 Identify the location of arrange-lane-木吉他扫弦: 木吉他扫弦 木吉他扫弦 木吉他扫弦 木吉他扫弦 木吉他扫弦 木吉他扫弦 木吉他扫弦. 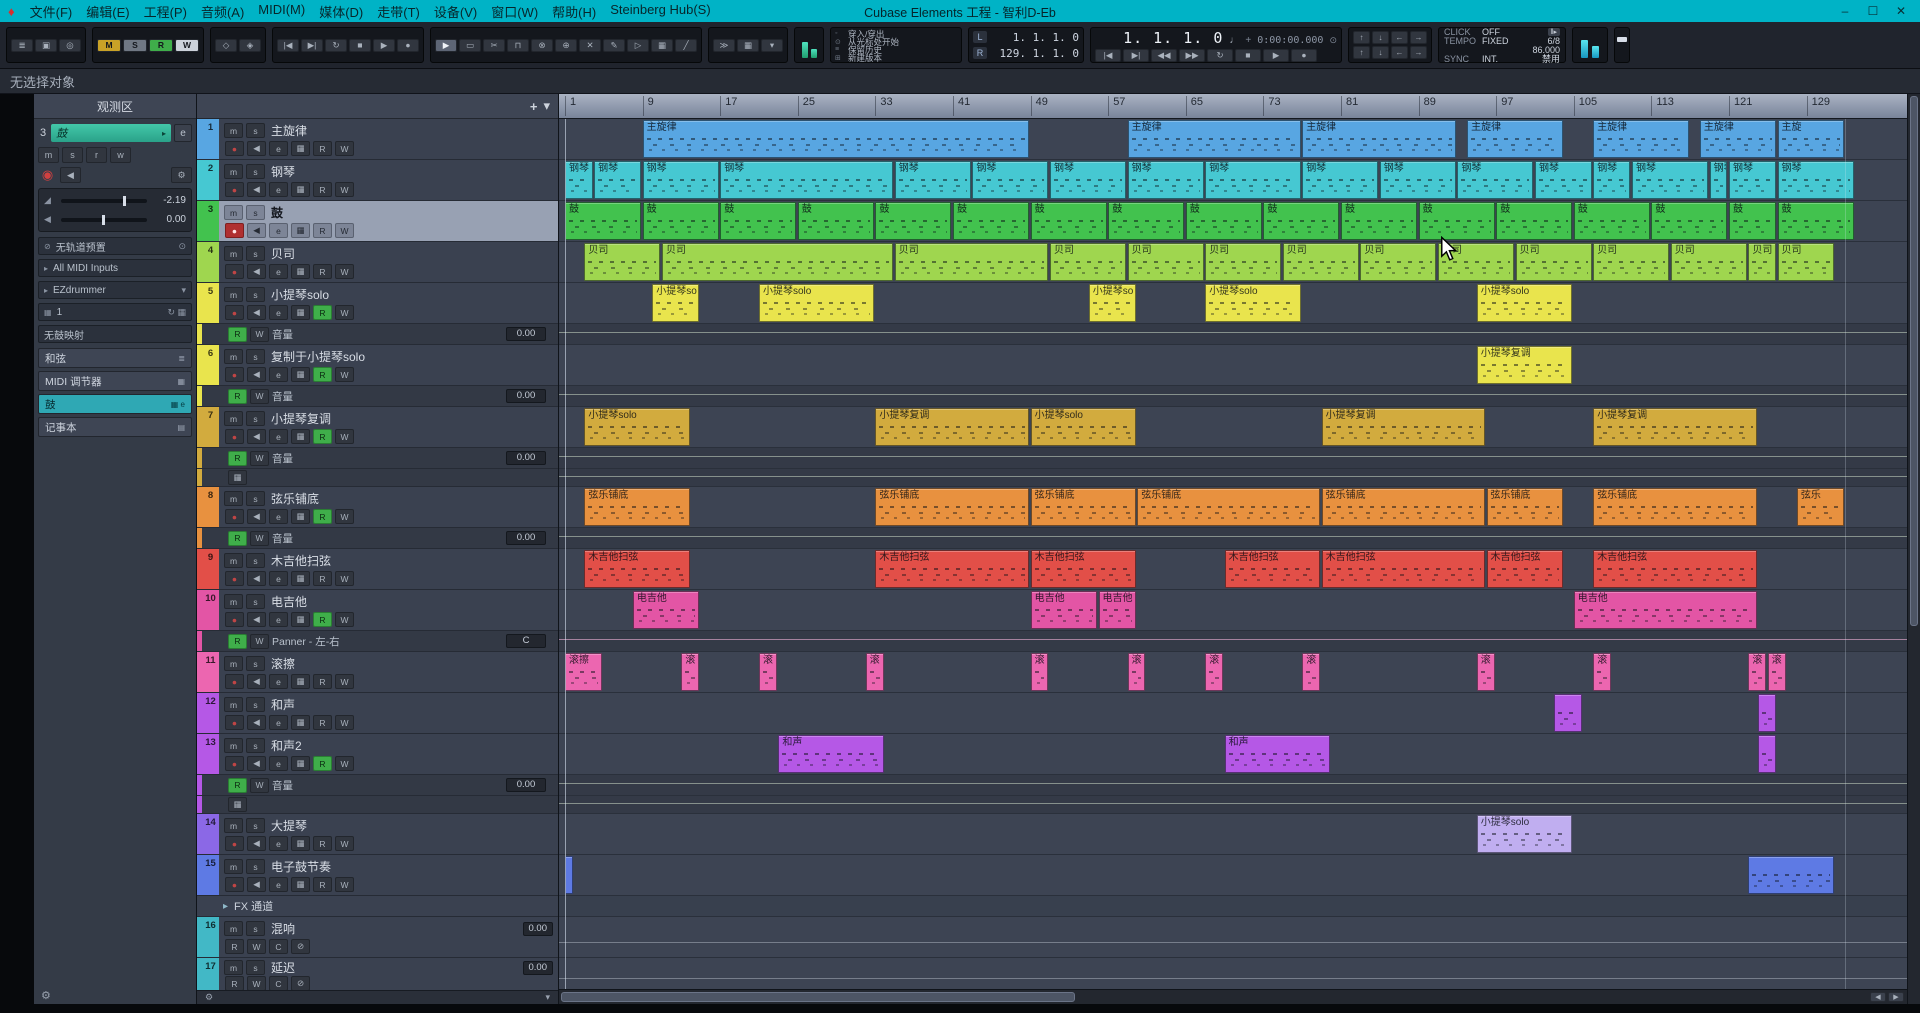
(1233, 569).